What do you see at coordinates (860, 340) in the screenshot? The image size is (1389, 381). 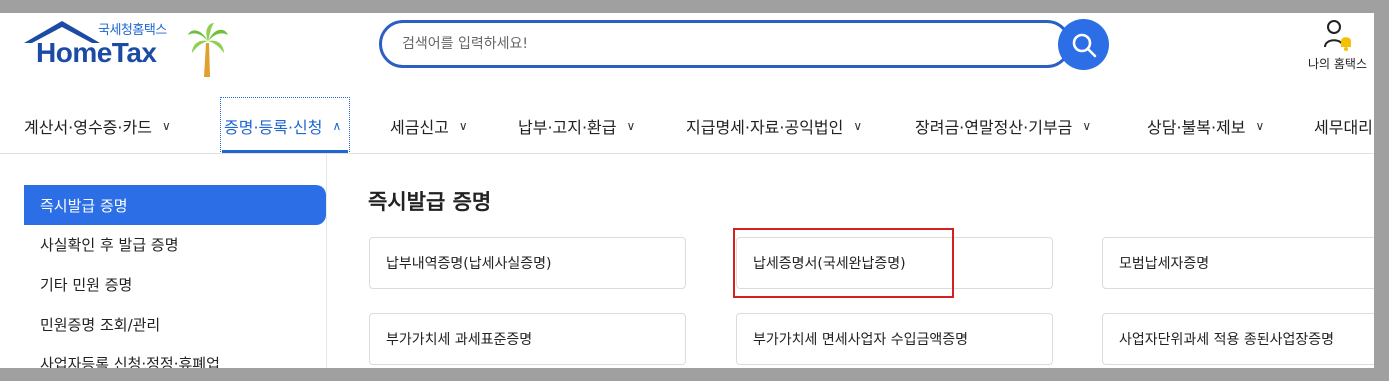 I see `card-label: 부가가치세 면세사업자 수입금액증명` at bounding box center [860, 340].